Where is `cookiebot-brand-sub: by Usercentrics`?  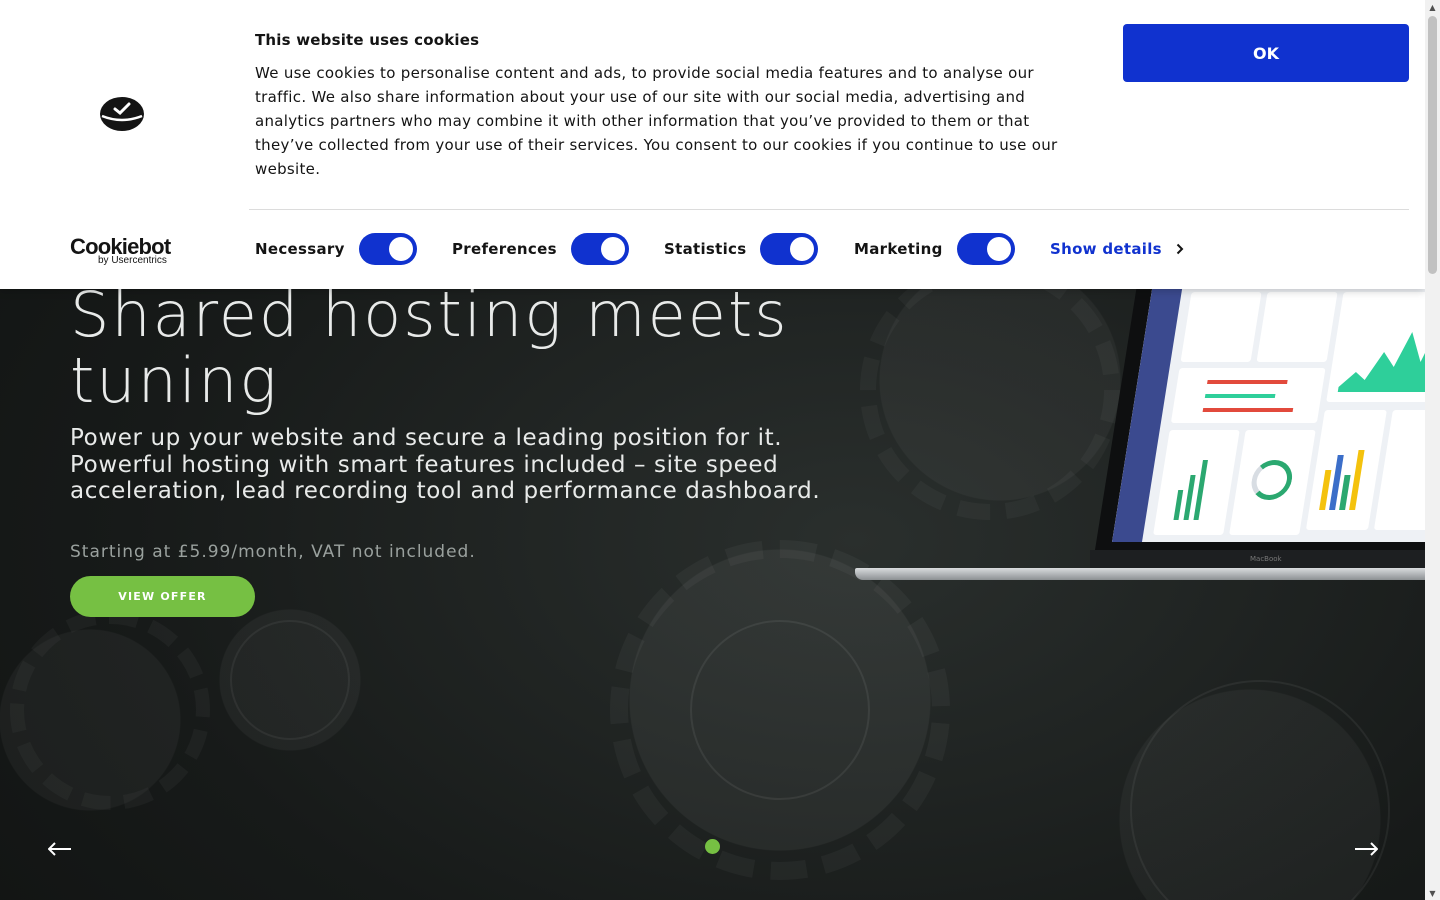 cookiebot-brand-sub: by Usercentrics is located at coordinates (132, 260).